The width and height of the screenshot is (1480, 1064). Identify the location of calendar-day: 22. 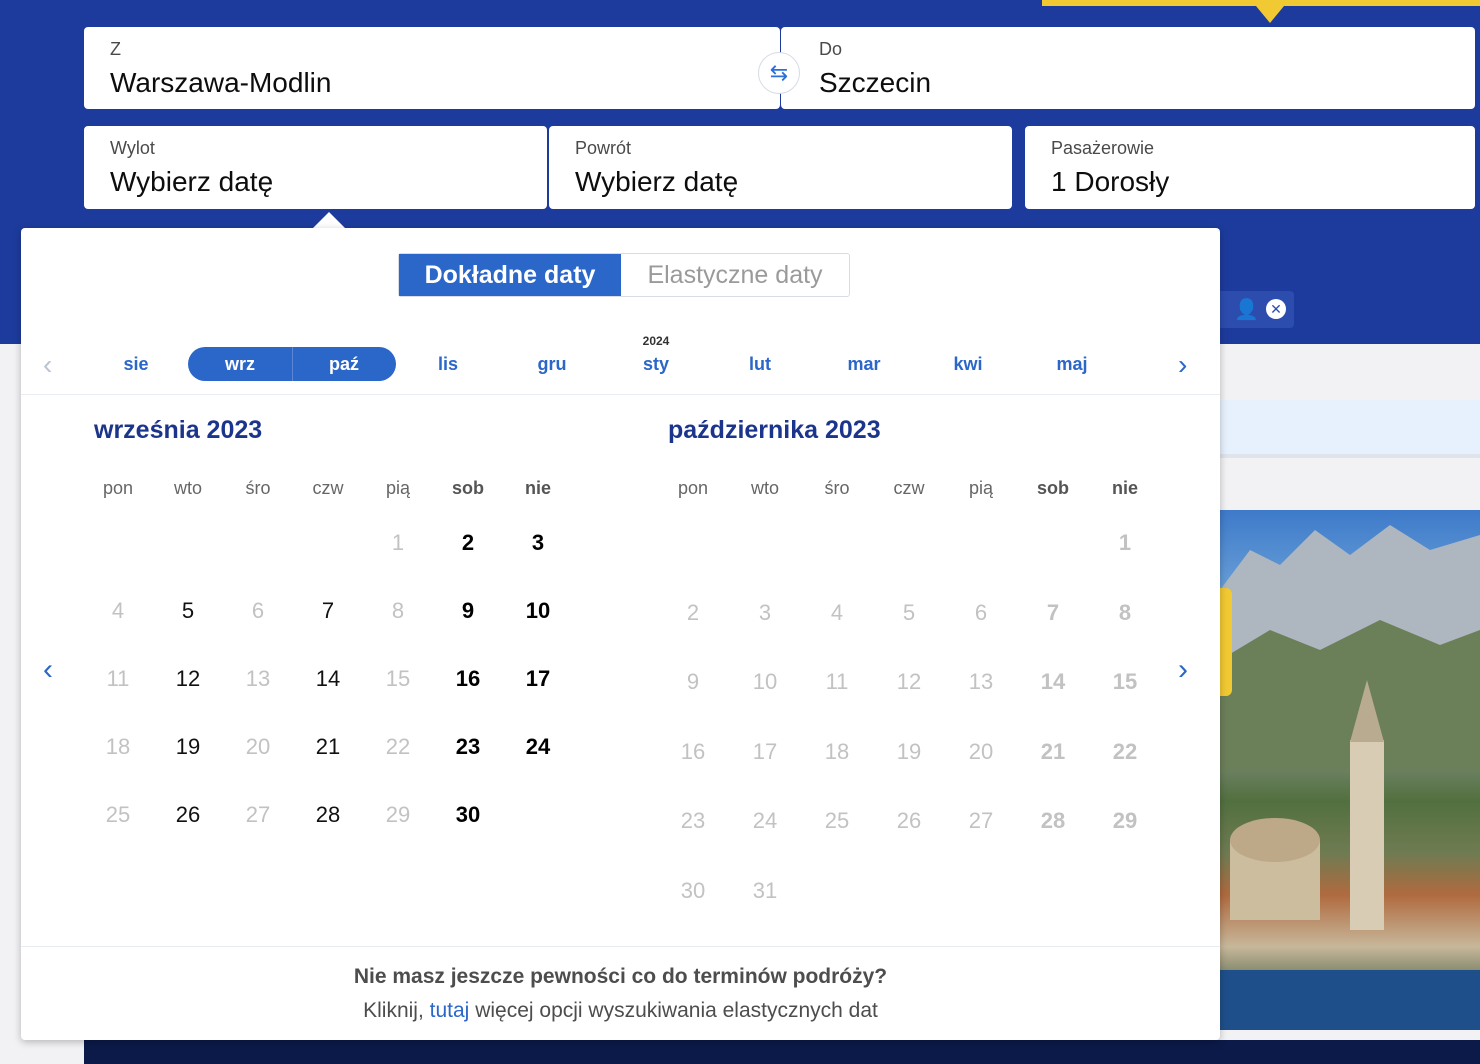
(398, 746).